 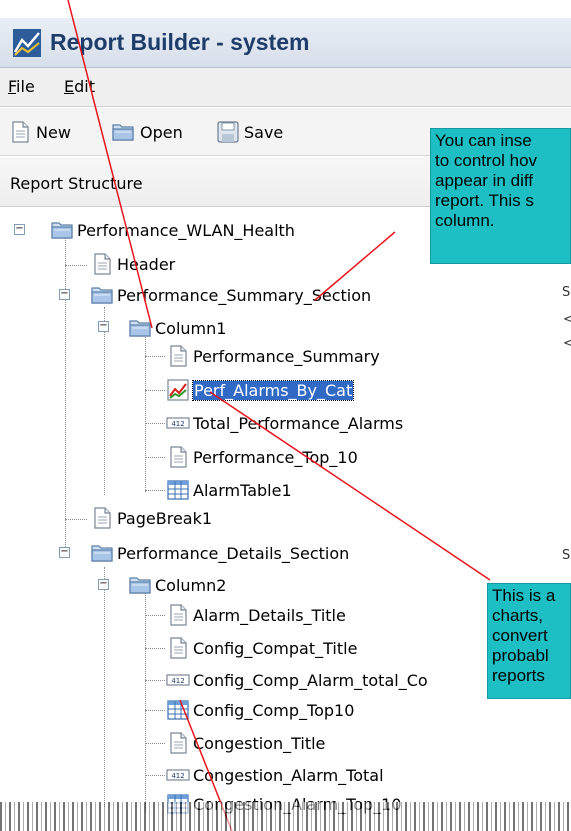 I want to click on title-bar: Report Builder - system, so click(x=285, y=43).